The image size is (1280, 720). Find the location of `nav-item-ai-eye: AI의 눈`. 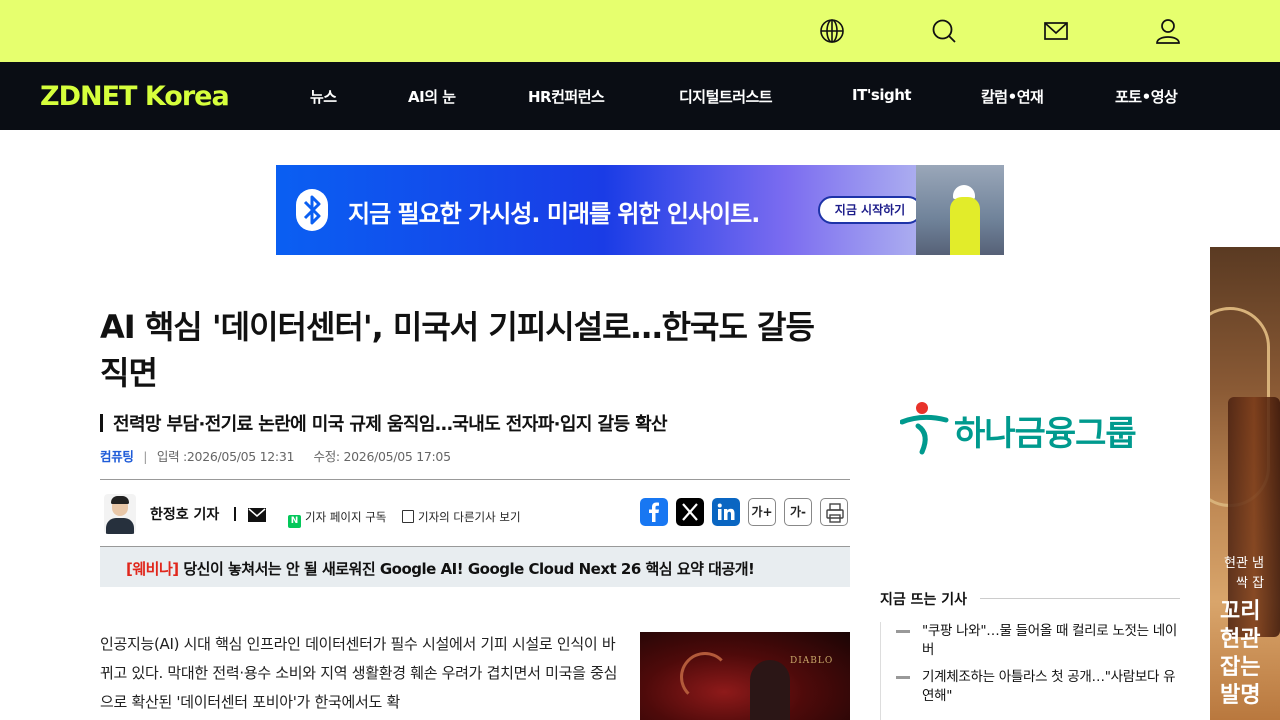

nav-item-ai-eye: AI의 눈 is located at coordinates (432, 96).